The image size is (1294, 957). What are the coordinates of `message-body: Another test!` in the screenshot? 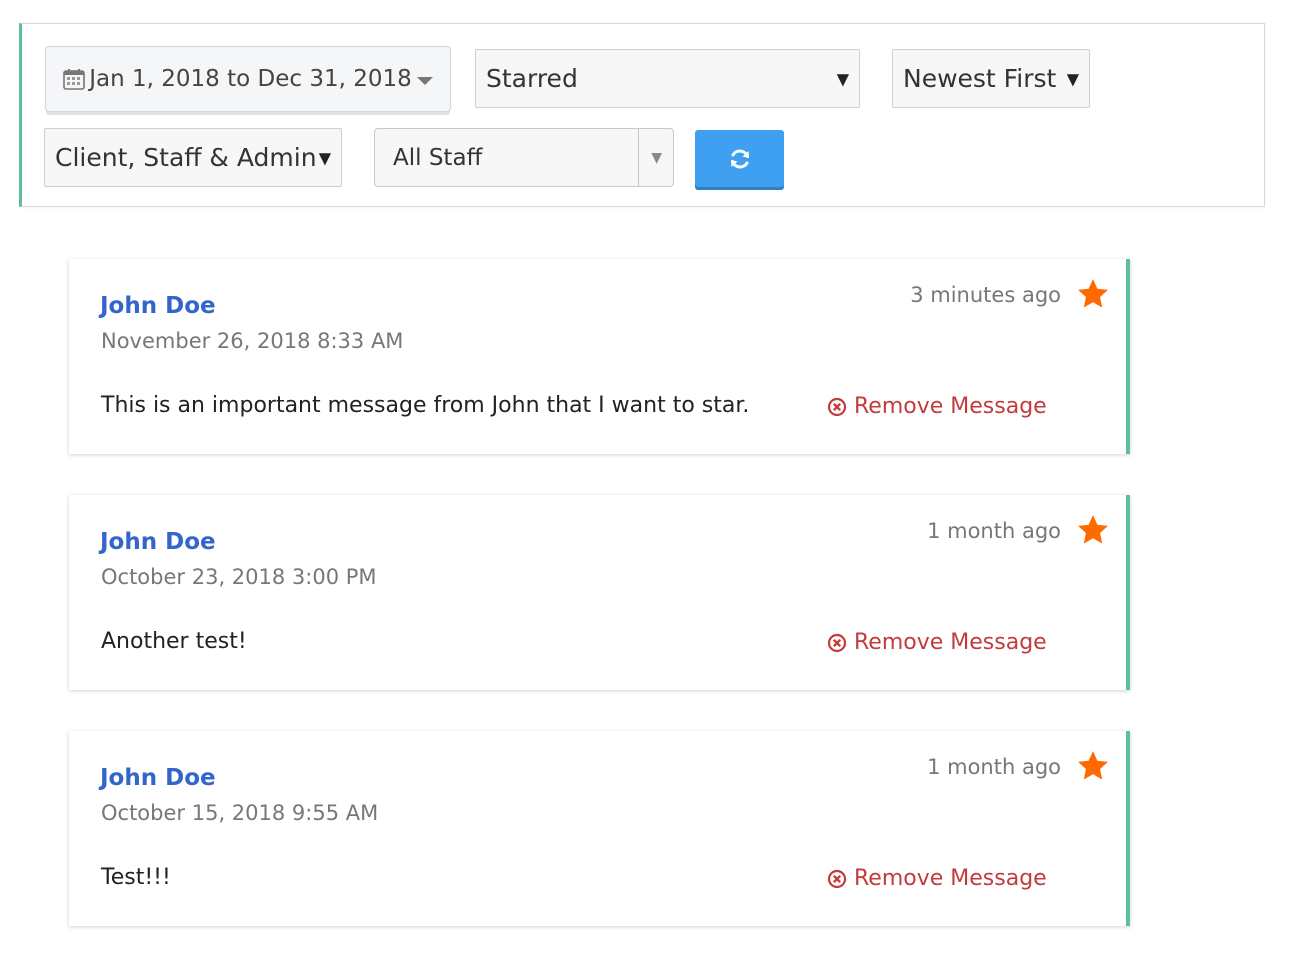 It's located at (174, 641).